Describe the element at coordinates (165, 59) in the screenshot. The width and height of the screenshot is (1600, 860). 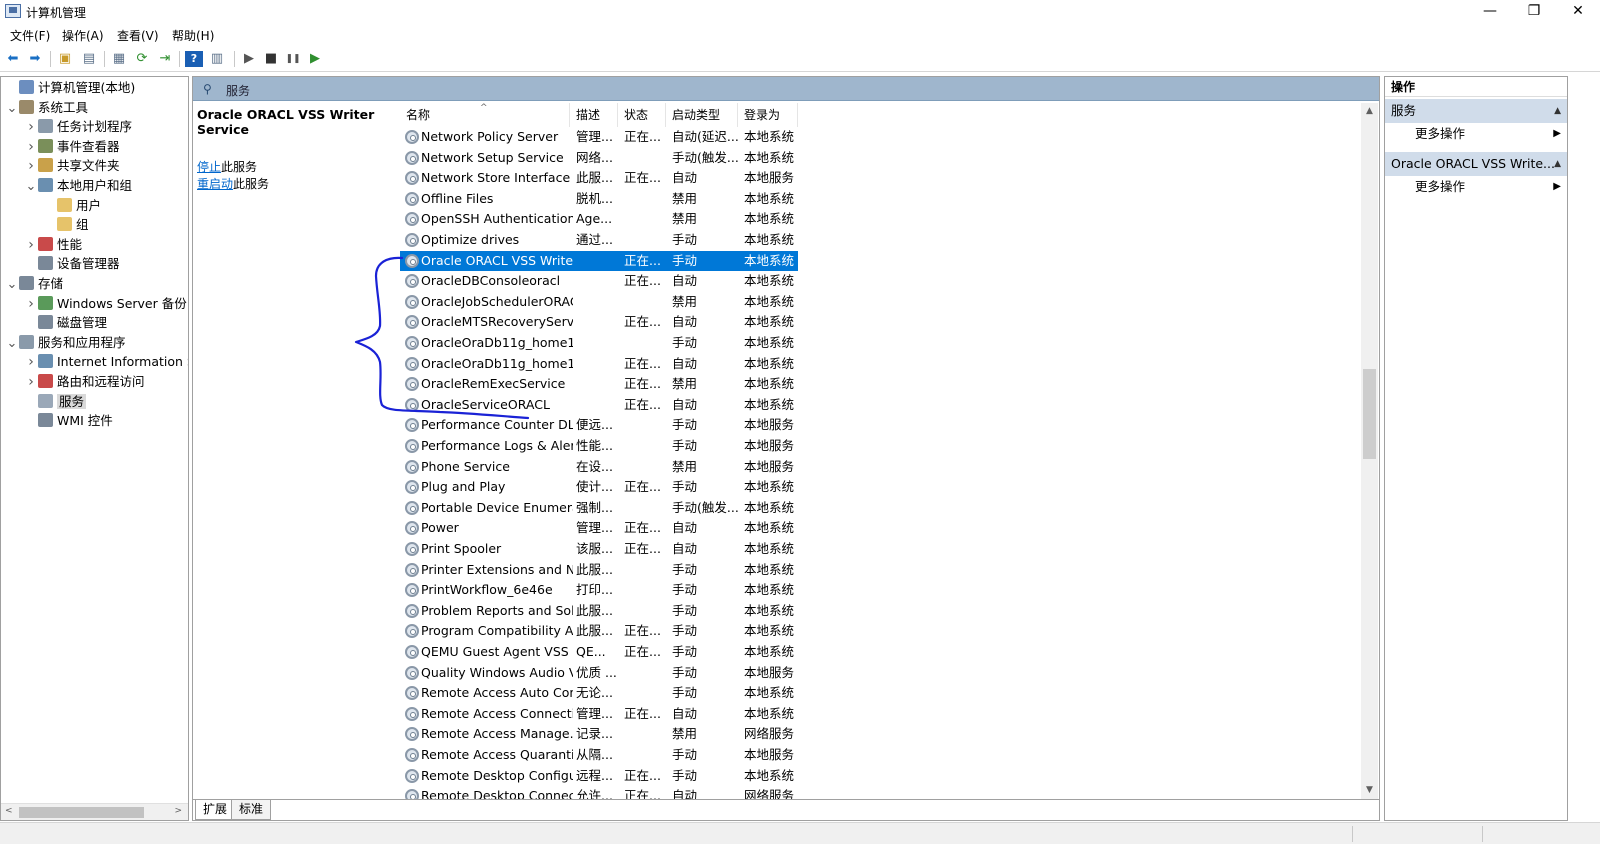
I see `export-list-icon: ⇥` at that location.